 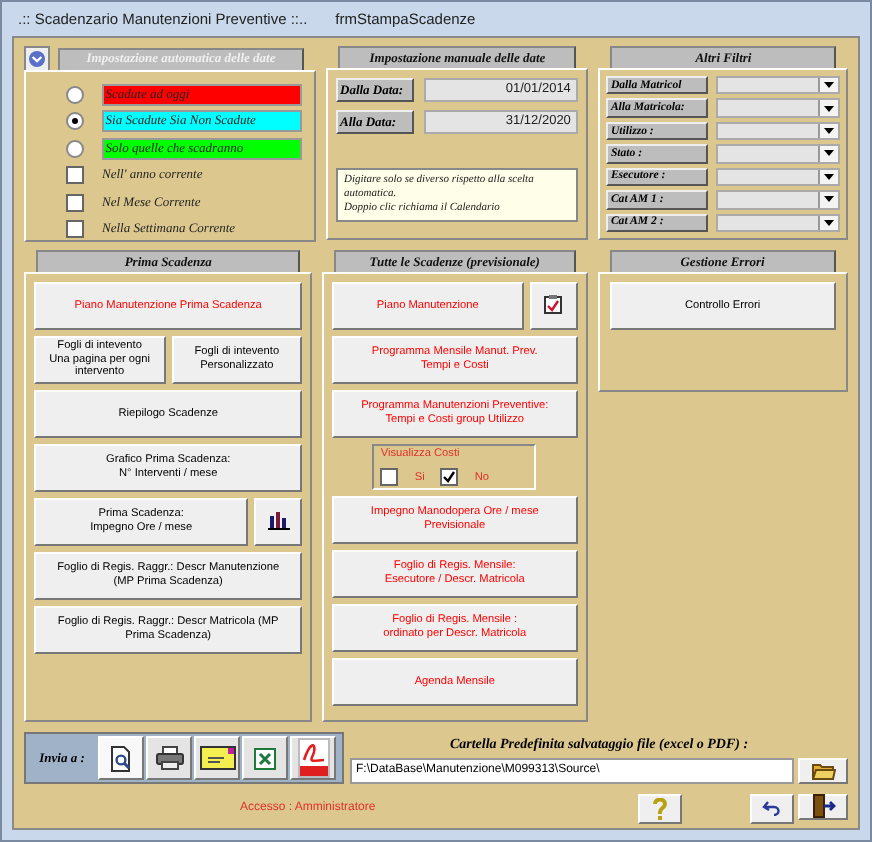 I want to click on clipboard-button, so click(x=553, y=306).